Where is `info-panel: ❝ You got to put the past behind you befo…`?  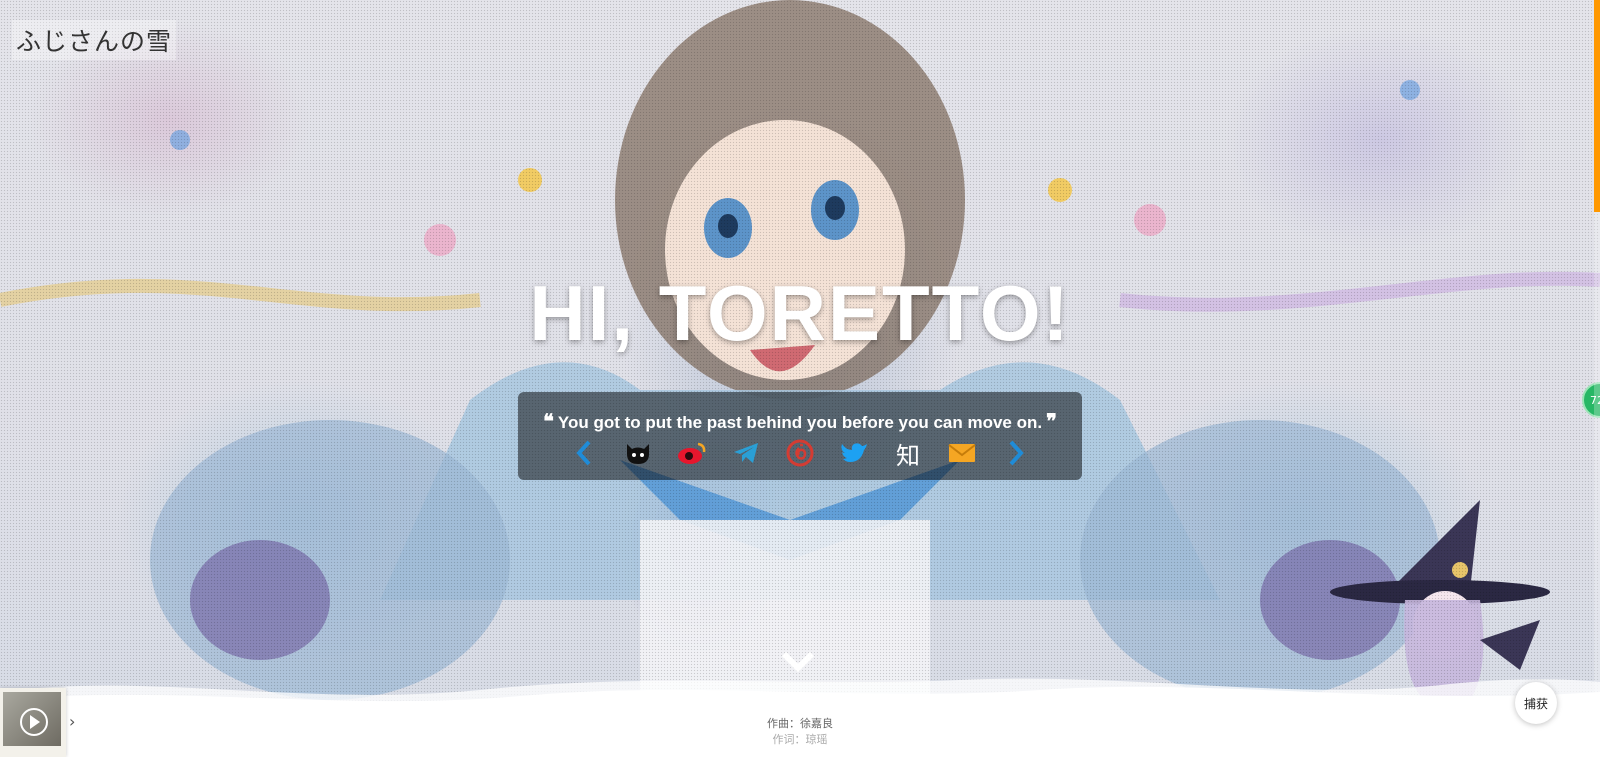 info-panel: ❝ You got to put the past behind you befo… is located at coordinates (800, 436).